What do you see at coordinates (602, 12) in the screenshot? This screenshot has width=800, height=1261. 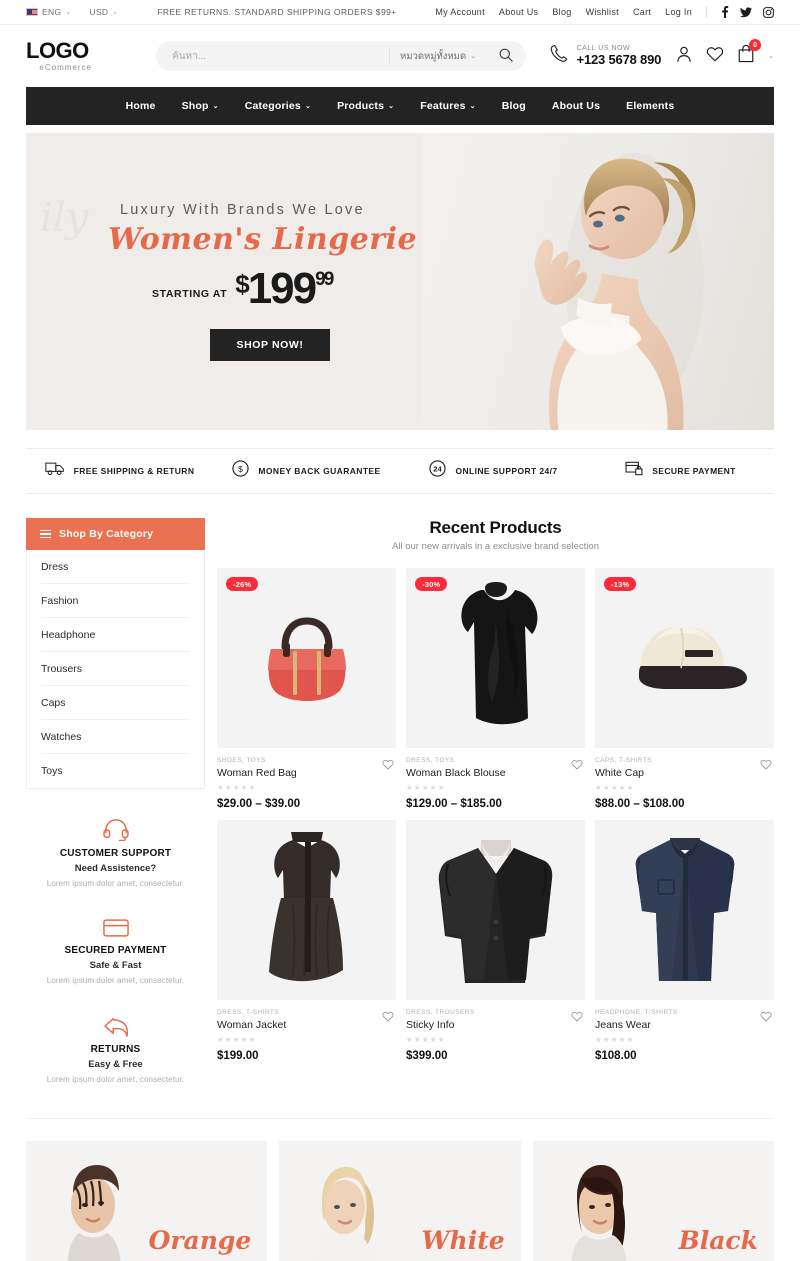 I see `top-link-wishlist: Wishlist` at bounding box center [602, 12].